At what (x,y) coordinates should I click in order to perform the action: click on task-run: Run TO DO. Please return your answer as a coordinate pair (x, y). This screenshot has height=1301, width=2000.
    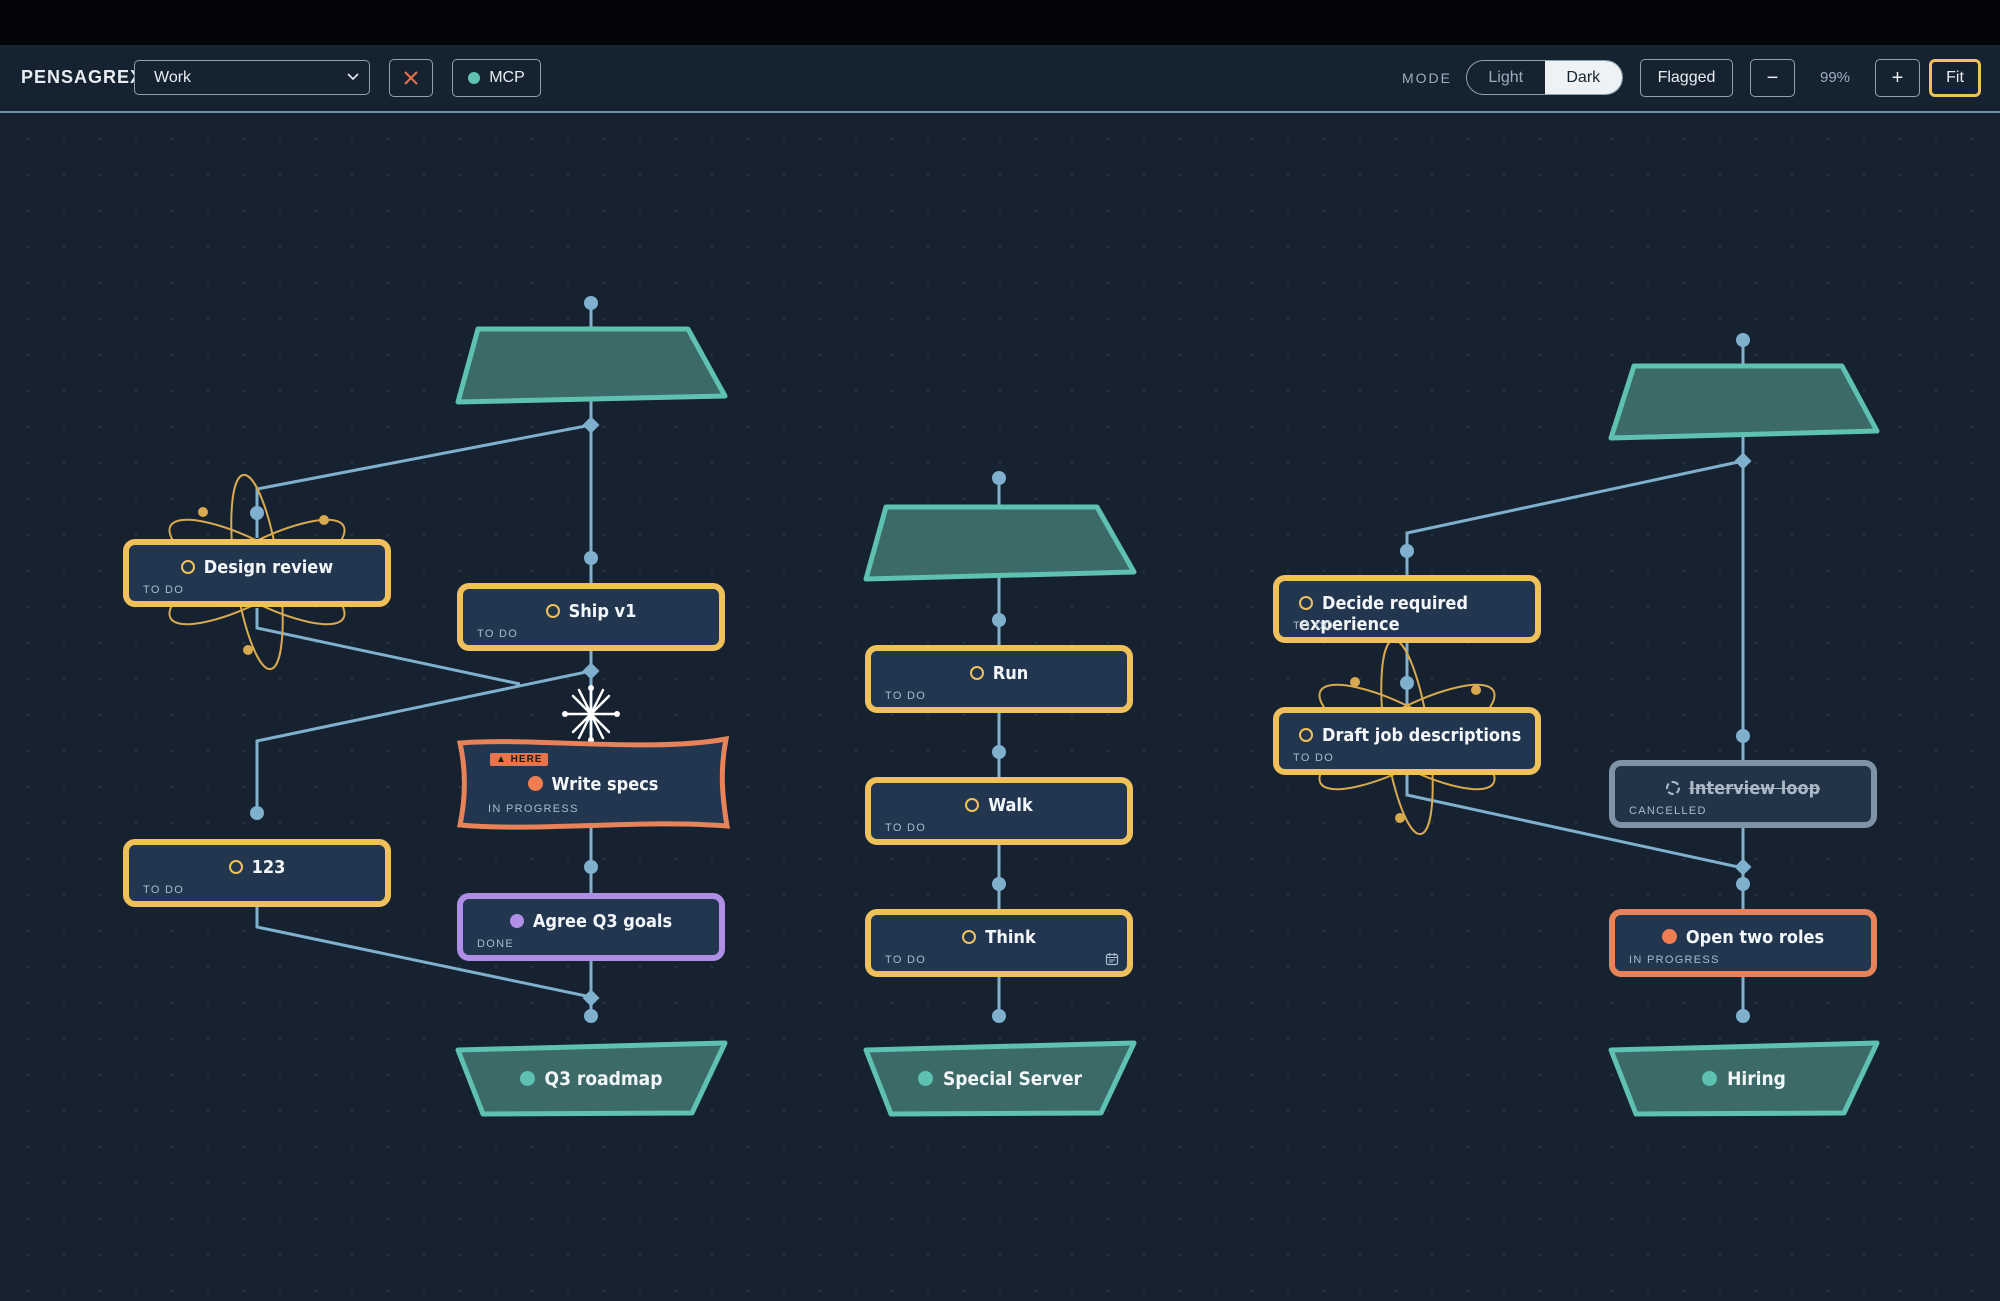
    Looking at the image, I should click on (999, 679).